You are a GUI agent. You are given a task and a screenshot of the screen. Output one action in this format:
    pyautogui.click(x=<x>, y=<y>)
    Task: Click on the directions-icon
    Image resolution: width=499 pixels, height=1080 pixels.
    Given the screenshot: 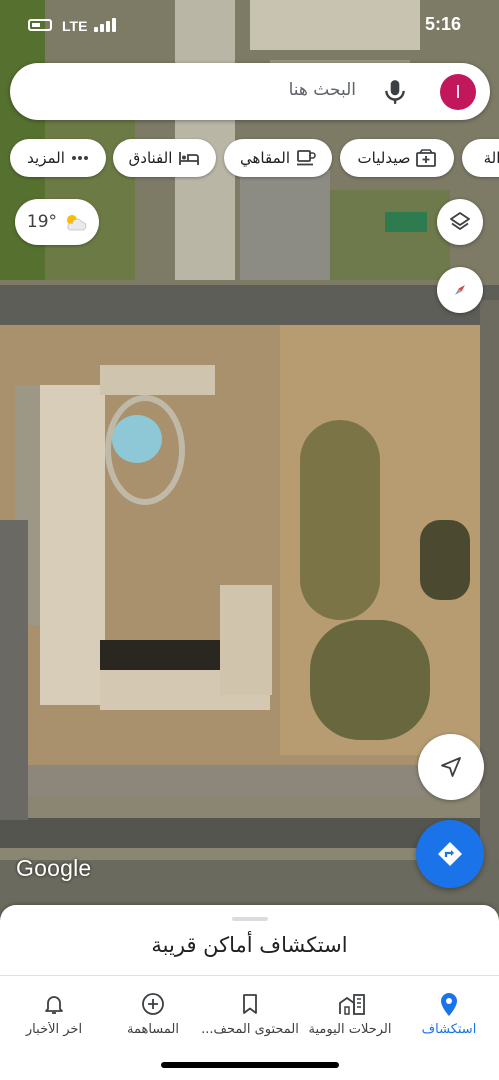 What is the action you would take?
    pyautogui.click(x=450, y=854)
    